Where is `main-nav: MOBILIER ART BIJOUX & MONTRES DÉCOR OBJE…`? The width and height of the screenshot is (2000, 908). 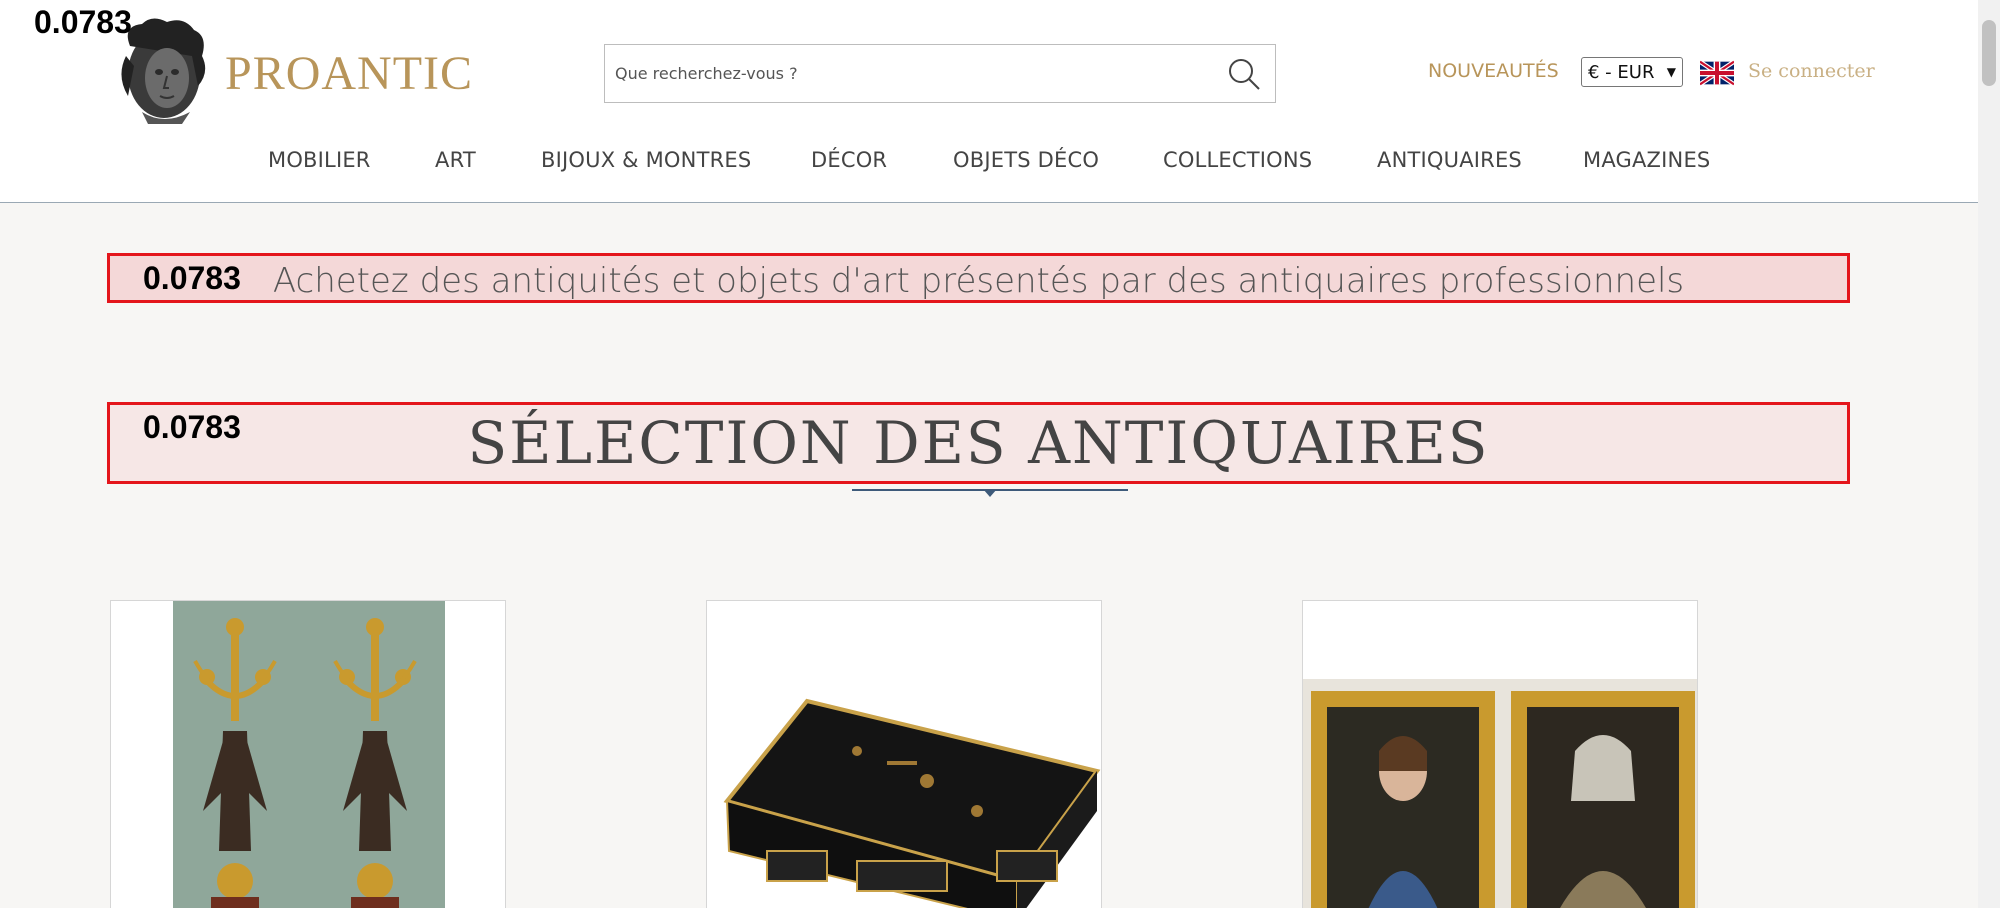
main-nav: MOBILIER ART BIJOUX & MONTRES DÉCOR OBJE… is located at coordinates (989, 163).